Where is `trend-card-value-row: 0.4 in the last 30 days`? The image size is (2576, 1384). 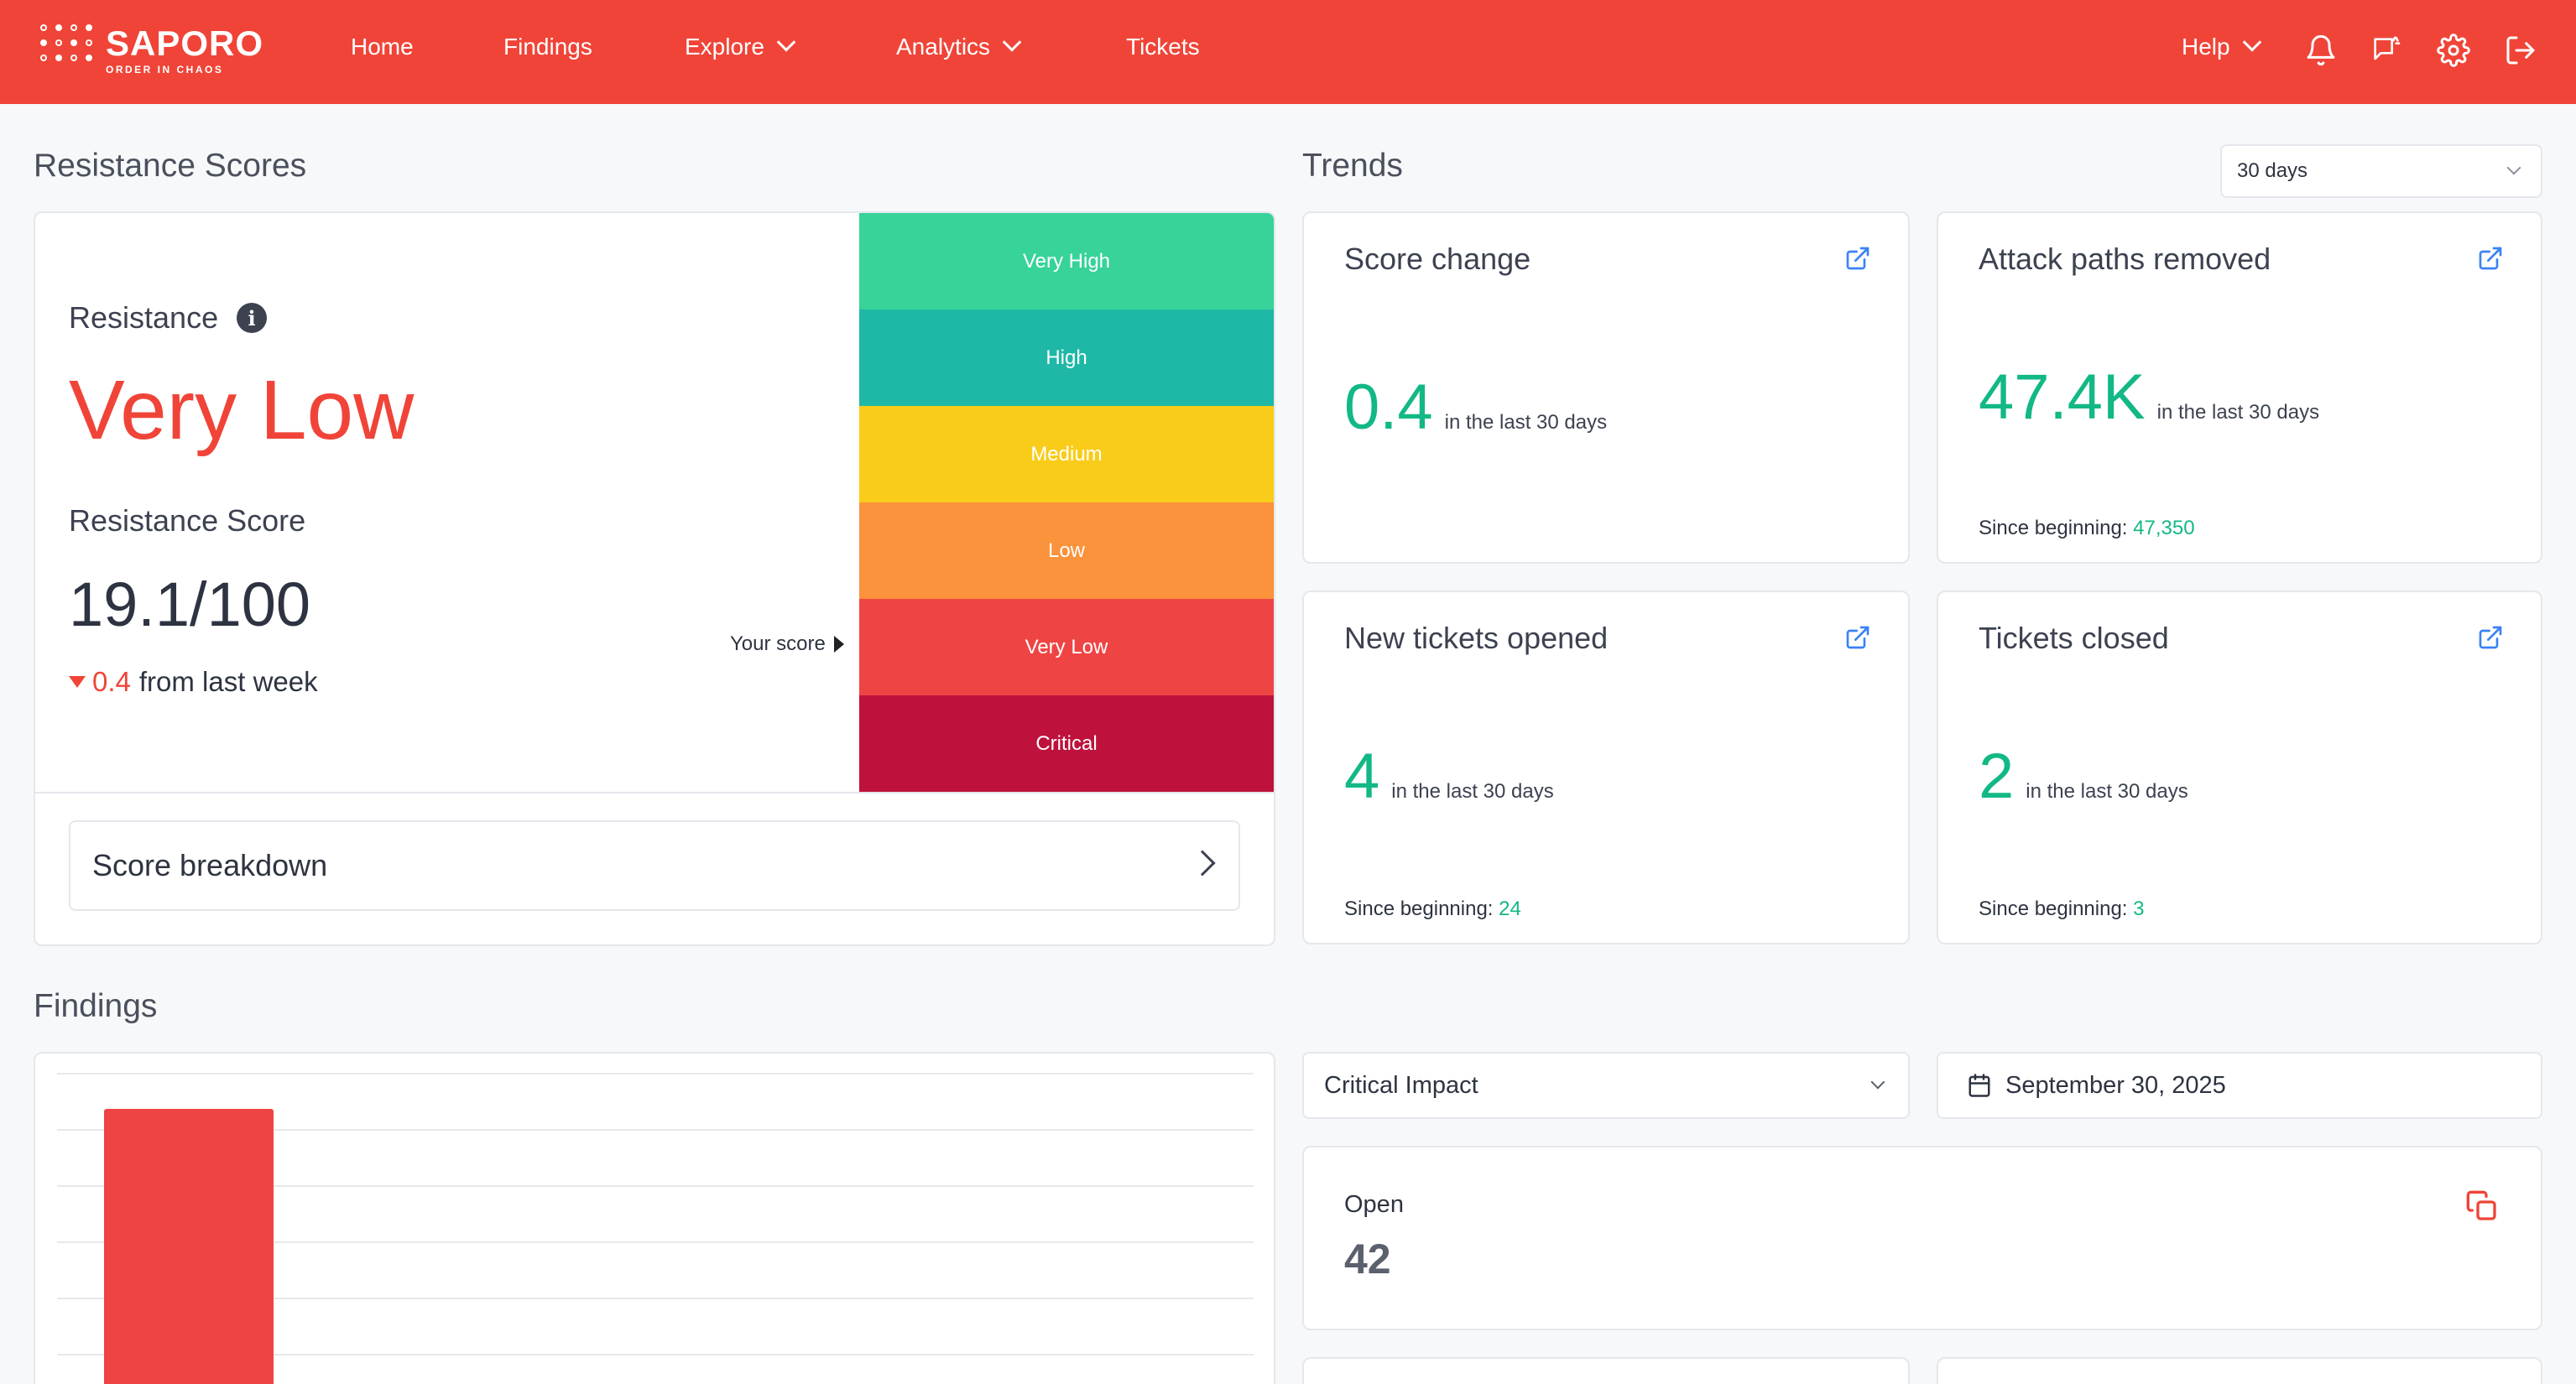
trend-card-value-row: 0.4 in the last 30 days is located at coordinates (1475, 407).